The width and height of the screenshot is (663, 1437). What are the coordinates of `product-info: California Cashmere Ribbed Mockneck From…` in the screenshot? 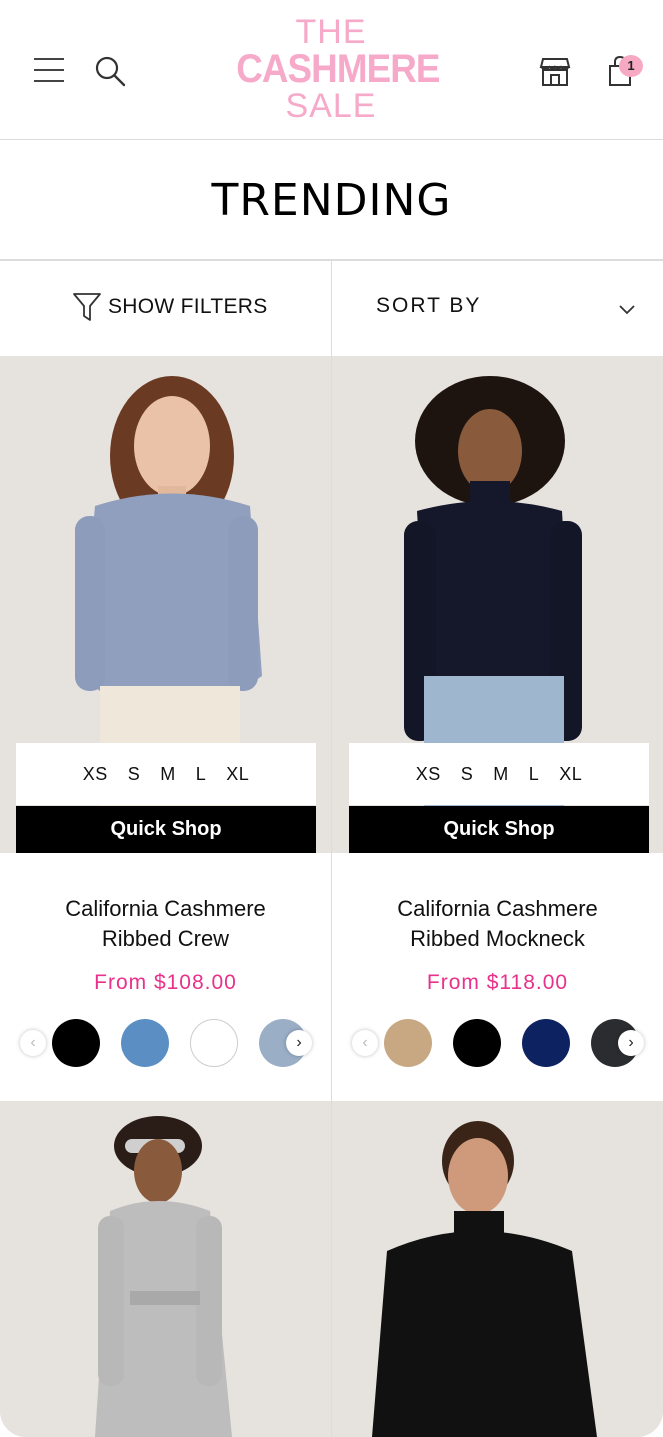 It's located at (497, 976).